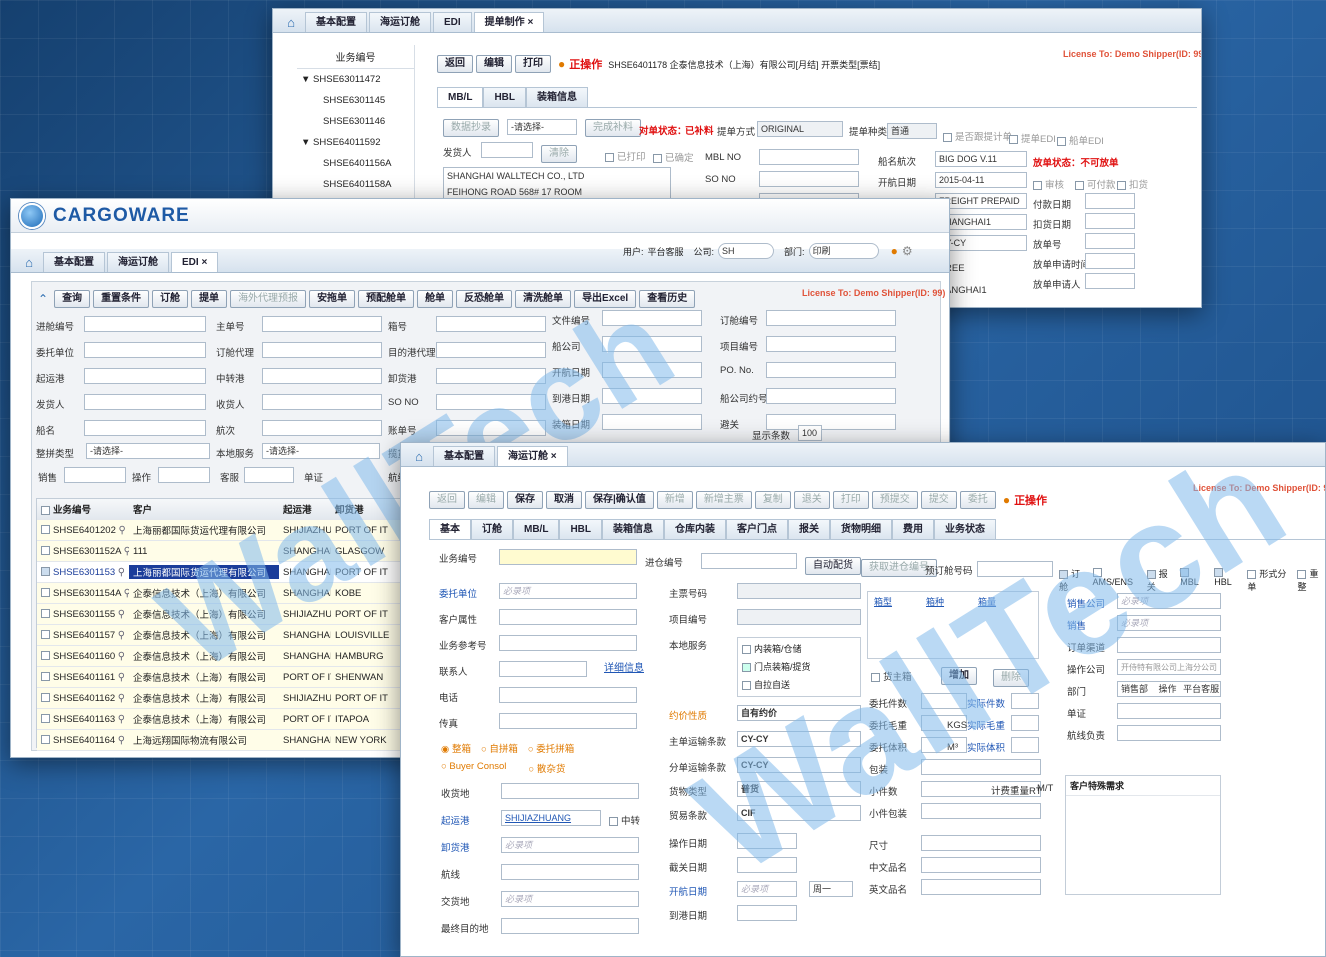 This screenshot has height=957, width=1326. What do you see at coordinates (536, 529) in the screenshot?
I see `booking-subtab: MB/L` at bounding box center [536, 529].